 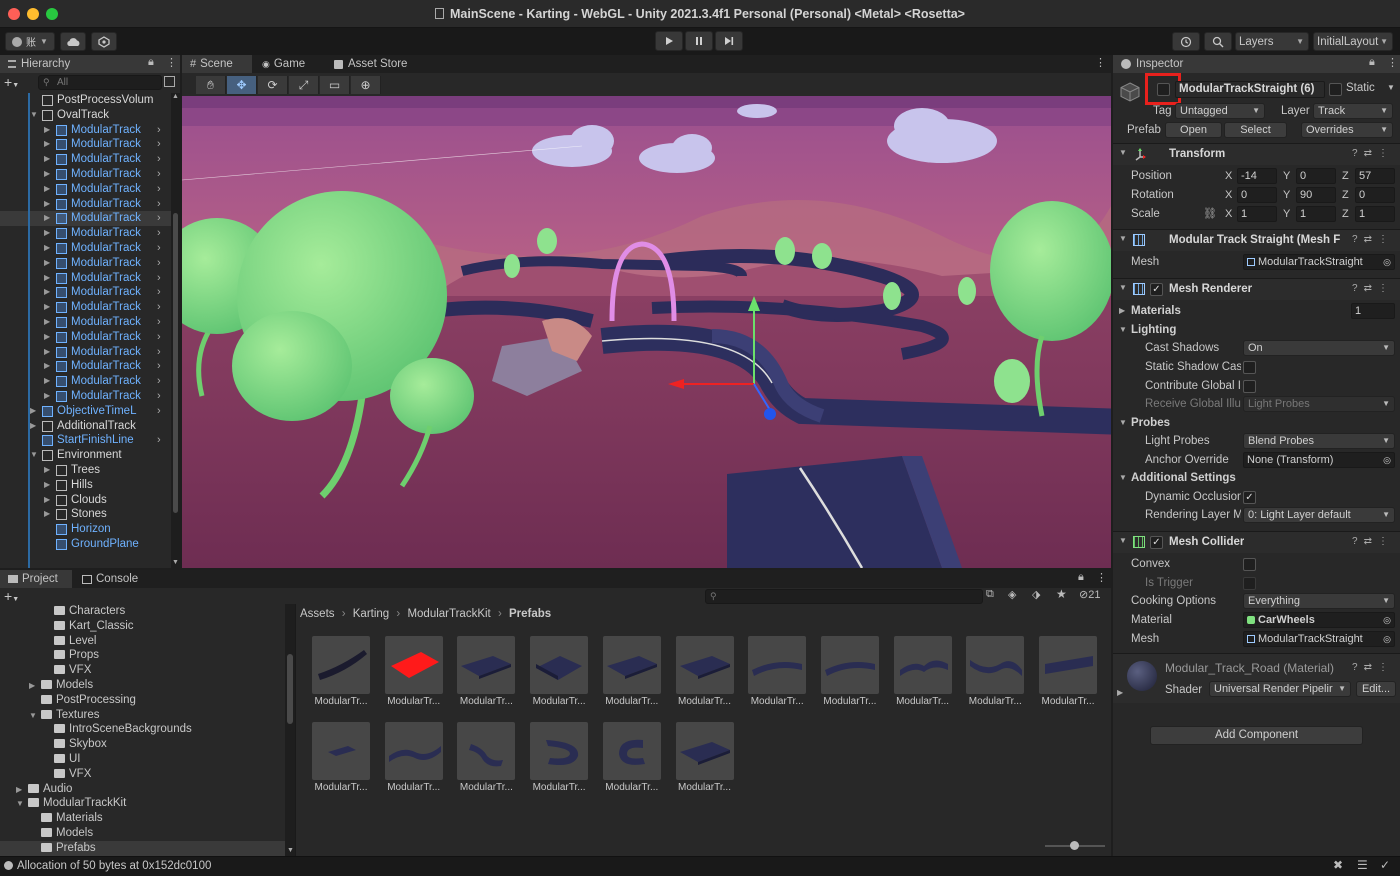 I want to click on debug-icon: ✖︎, so click(x=1338, y=865).